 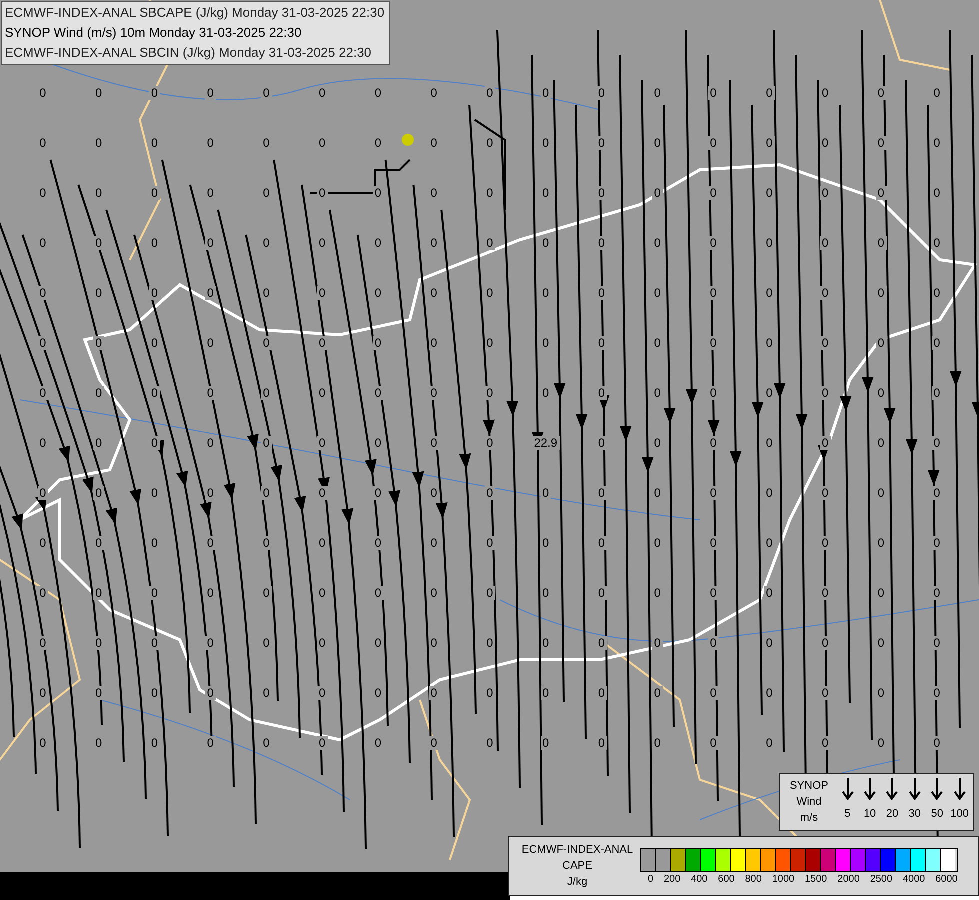 What do you see at coordinates (578, 850) in the screenshot?
I see `legend-title: ECMWF-INDEX-ANAL` at bounding box center [578, 850].